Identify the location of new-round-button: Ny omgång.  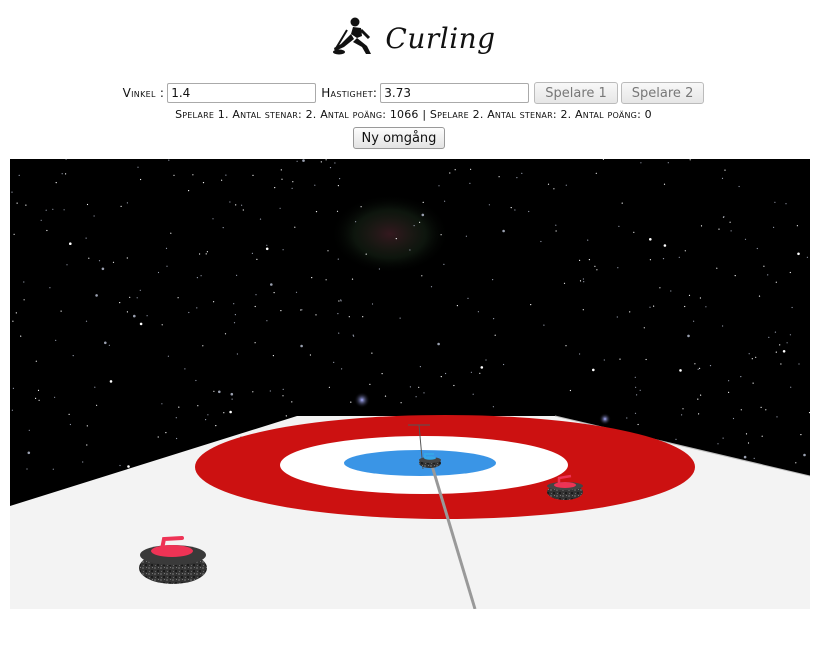
(399, 138).